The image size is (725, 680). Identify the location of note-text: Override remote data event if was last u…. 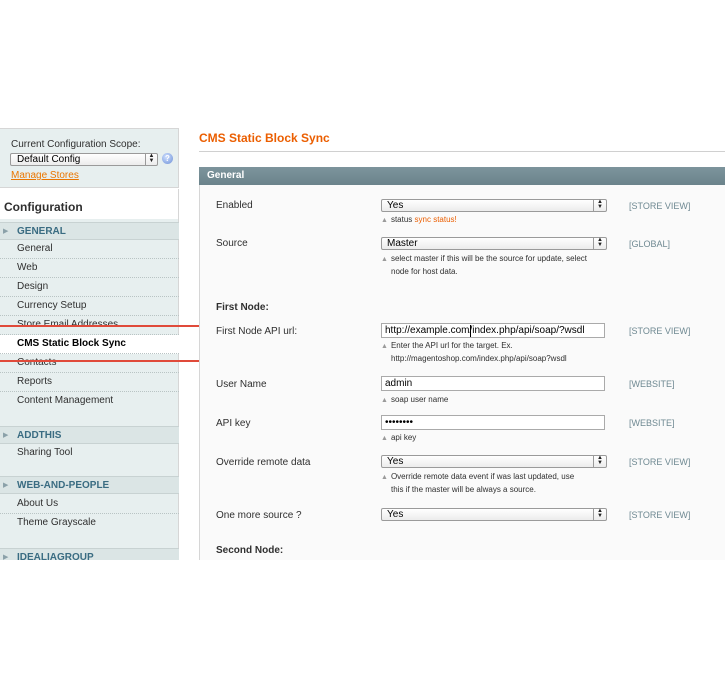
(482, 476).